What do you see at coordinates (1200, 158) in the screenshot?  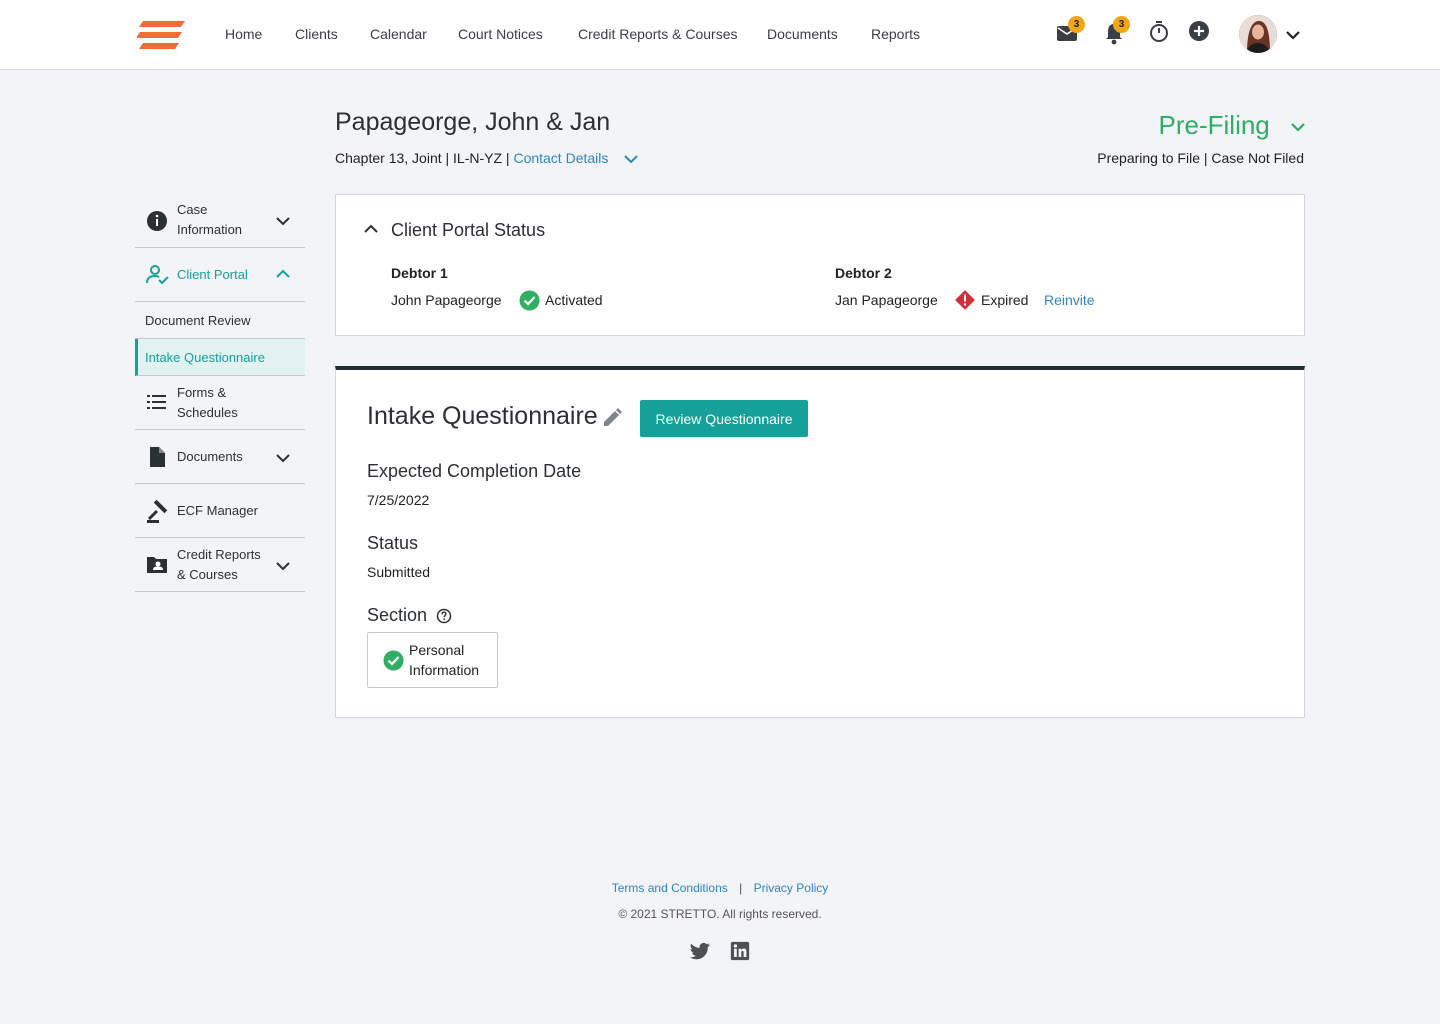 I see `case-stage-status: Preparing to File | Case Not Filed` at bounding box center [1200, 158].